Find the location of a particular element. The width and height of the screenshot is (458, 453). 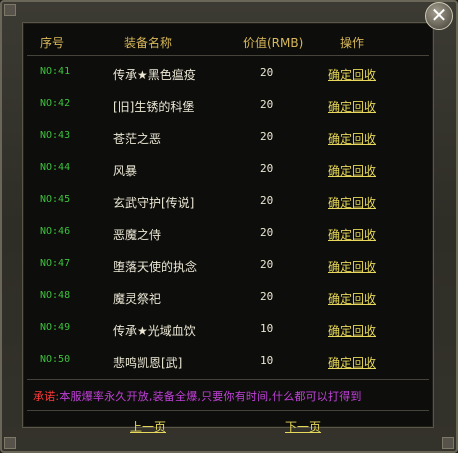

frame-corner-bl is located at coordinates (10, 443).